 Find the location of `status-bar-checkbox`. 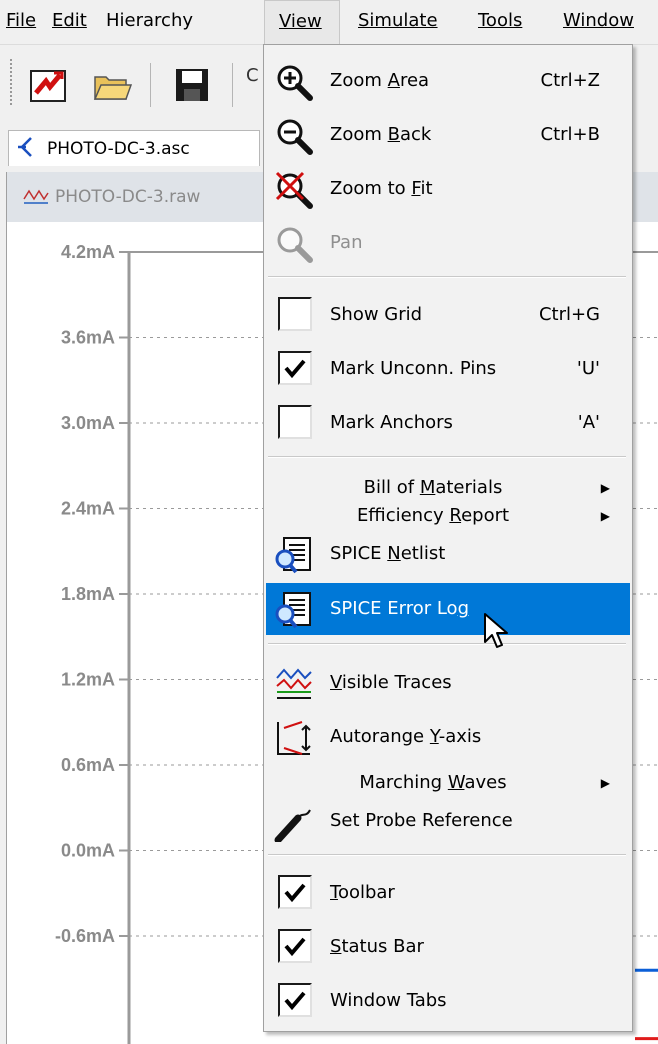

status-bar-checkbox is located at coordinates (295, 946).